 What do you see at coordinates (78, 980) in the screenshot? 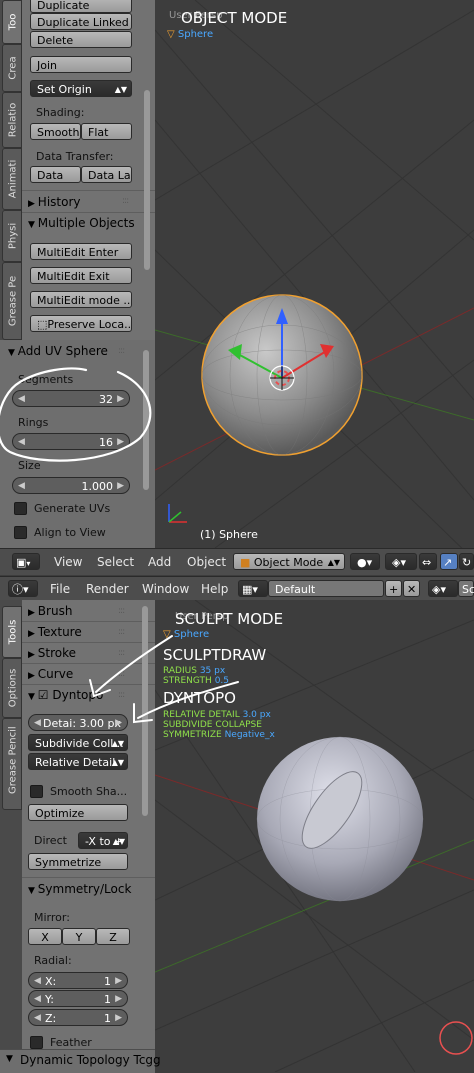
I see `radial-x-field: ◀ X: 1 ▶` at bounding box center [78, 980].